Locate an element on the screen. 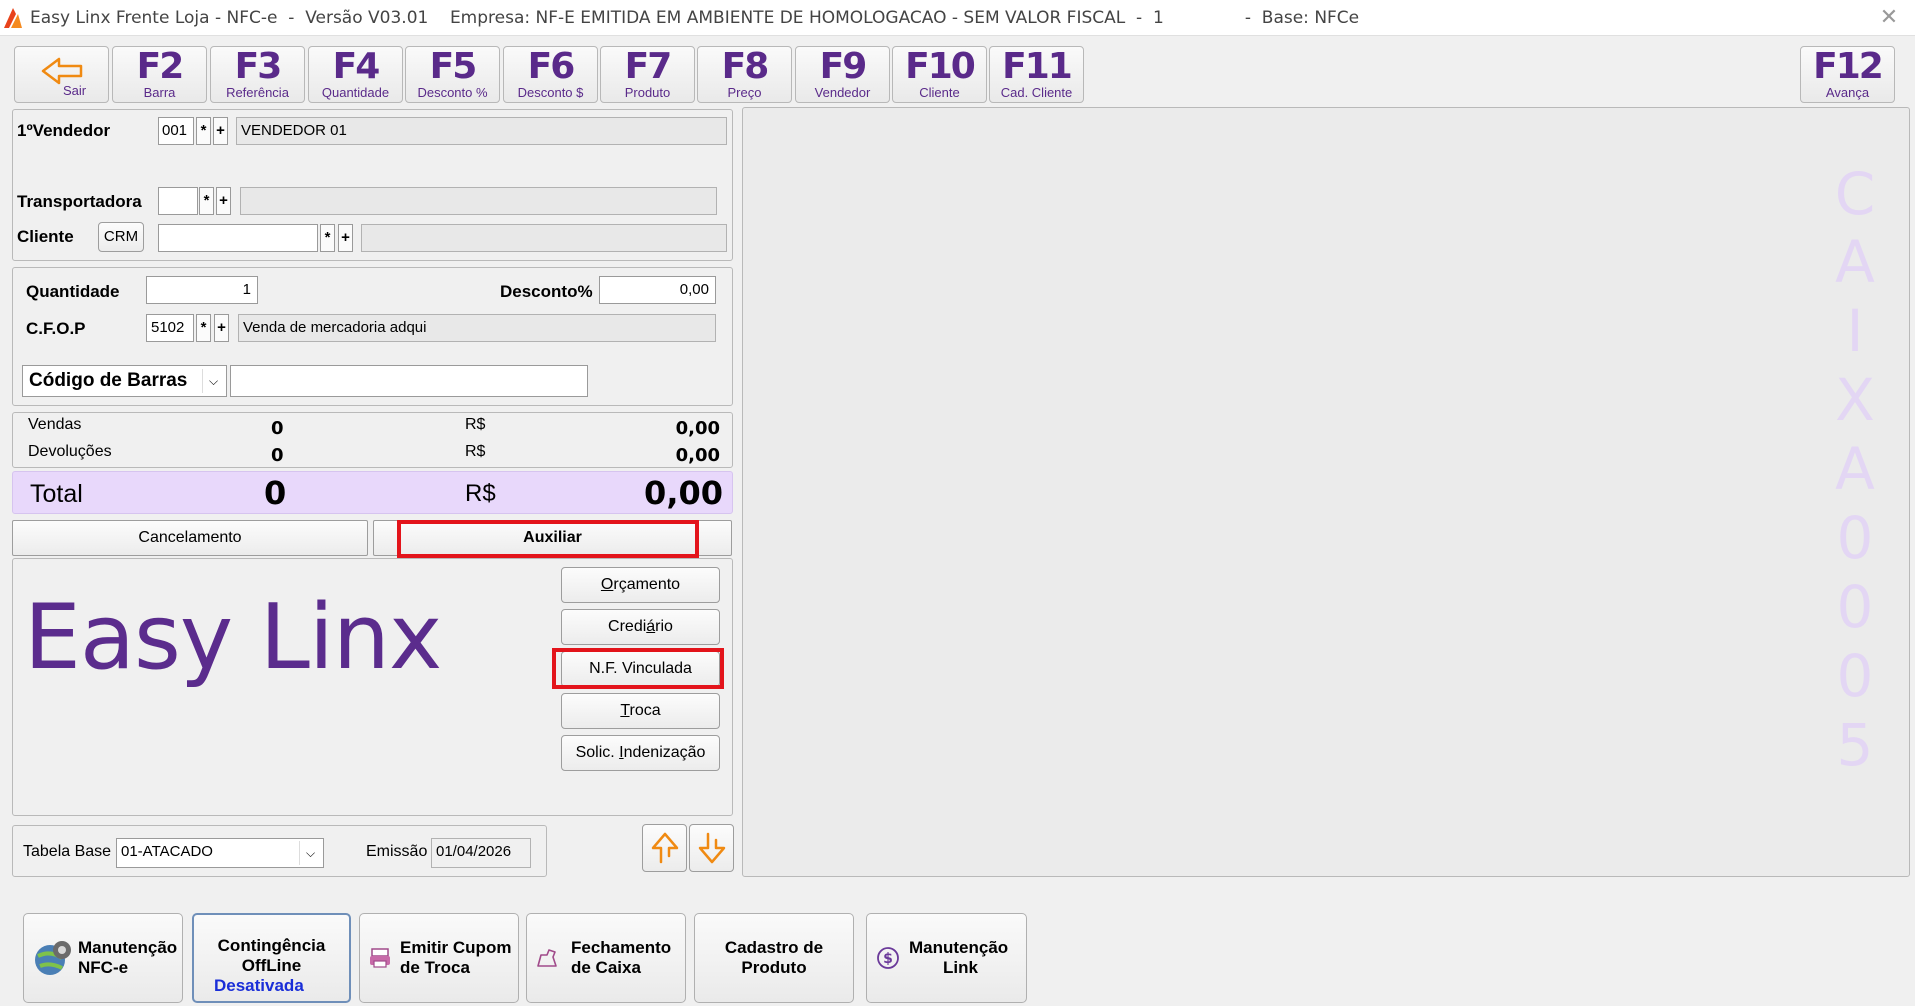  cfop-add-button: + is located at coordinates (221, 328).